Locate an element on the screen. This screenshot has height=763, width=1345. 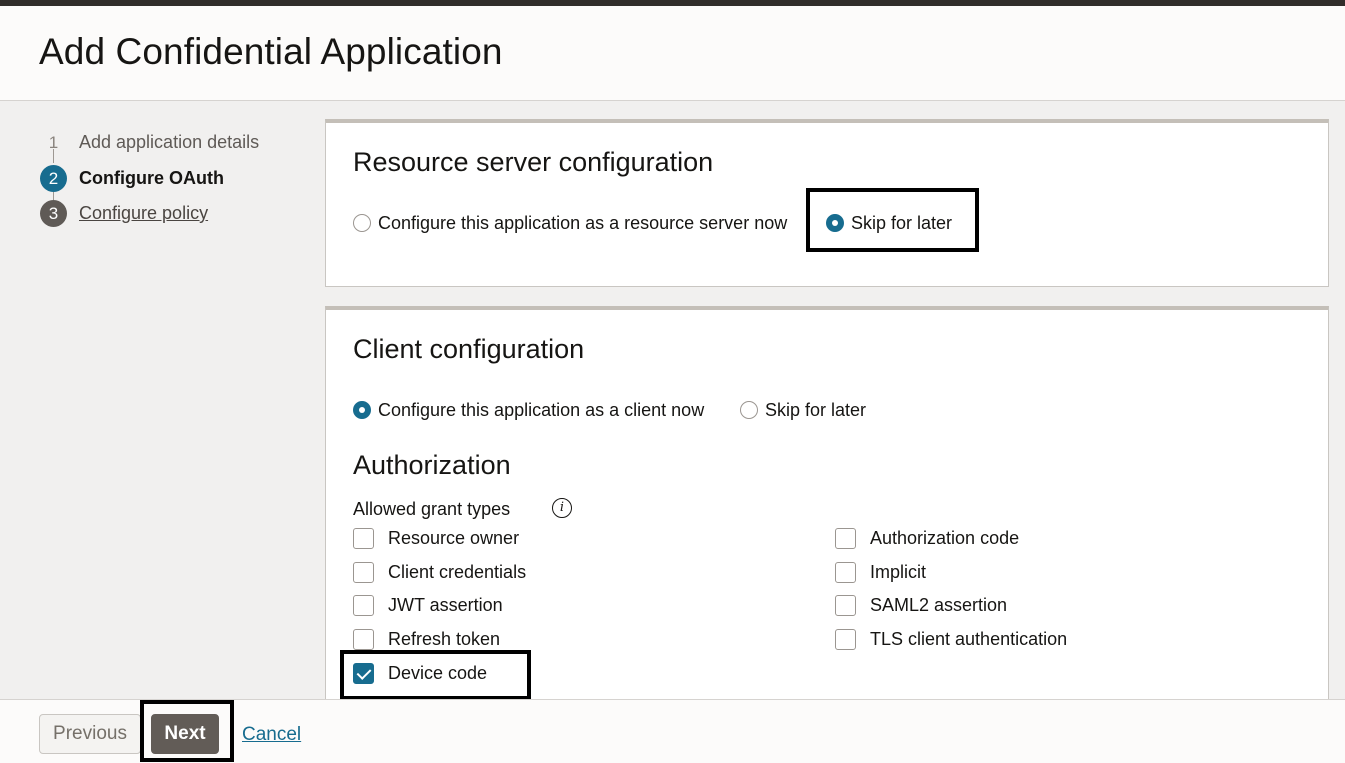
grant-type-device-code: Device code is located at coordinates (503, 675).